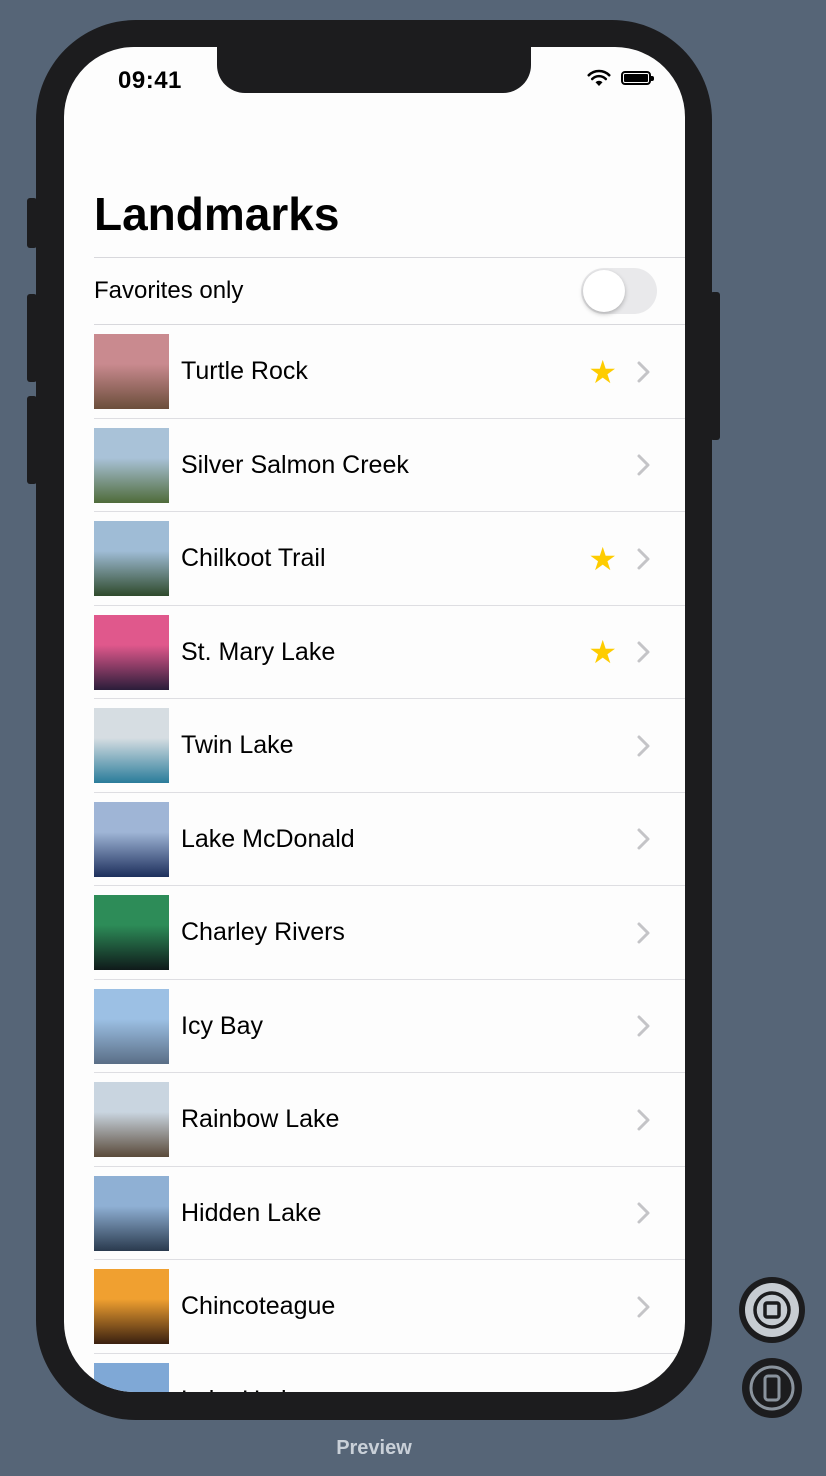  I want to click on landmark-row: Rainbow Lake, so click(389, 1120).